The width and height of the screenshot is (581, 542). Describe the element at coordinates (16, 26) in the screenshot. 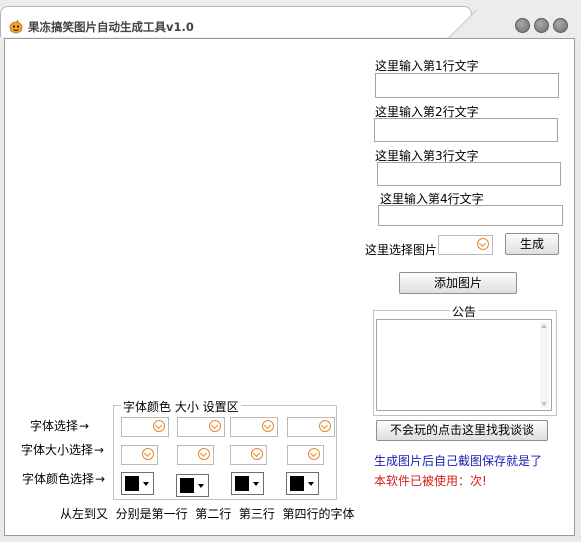

I see `app-icon` at that location.